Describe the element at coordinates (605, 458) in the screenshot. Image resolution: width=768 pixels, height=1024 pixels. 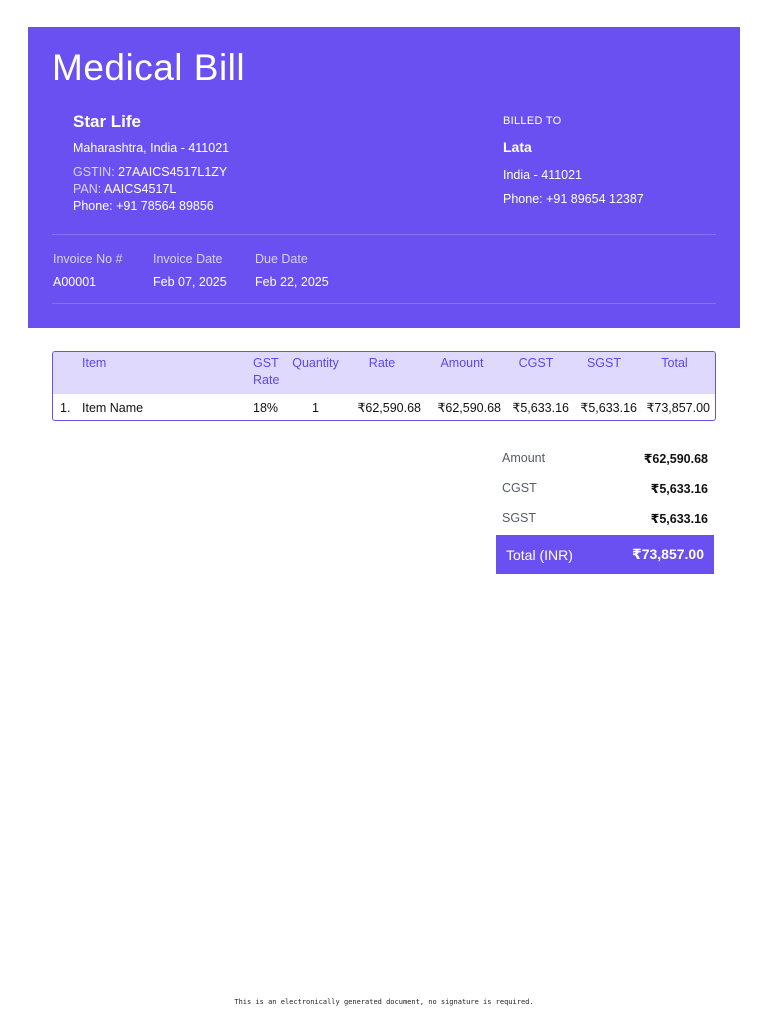
I see `summary-amount-row: Amount ₹62,590.68` at that location.